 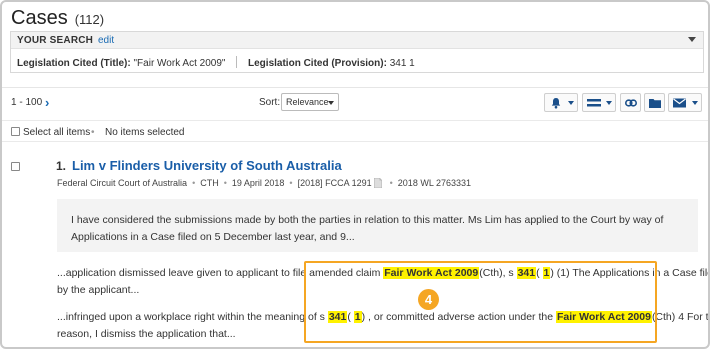 What do you see at coordinates (571, 103) in the screenshot?
I see `alert-caret-icon` at bounding box center [571, 103].